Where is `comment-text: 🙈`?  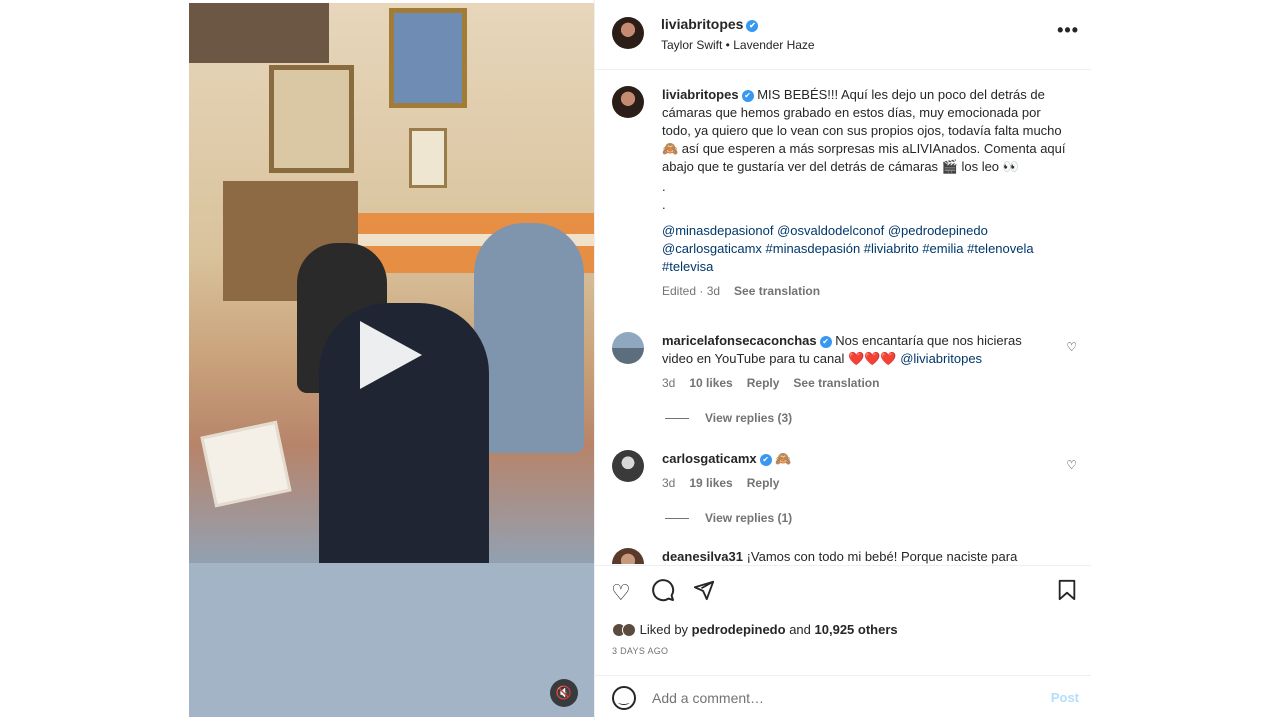 comment-text: 🙈 is located at coordinates (783, 458).